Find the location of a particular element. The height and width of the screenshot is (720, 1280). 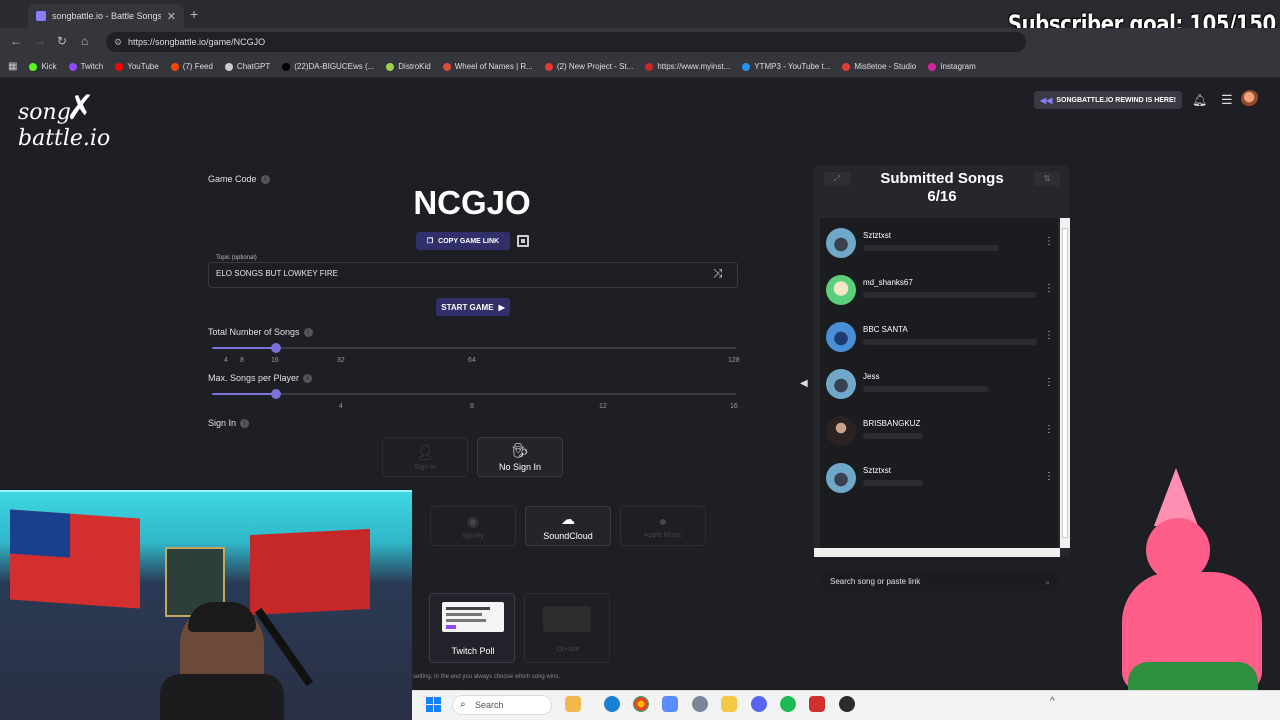

song-row: BRISBANGKUZ ⋮ is located at coordinates (939, 429).